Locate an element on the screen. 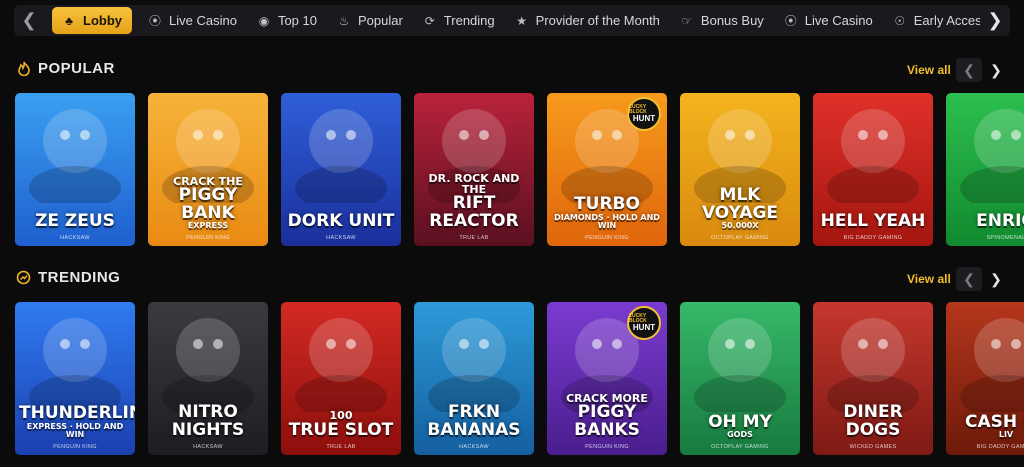 The height and width of the screenshot is (467, 1024). game-title-line: TRUE SLOT is located at coordinates (341, 429).